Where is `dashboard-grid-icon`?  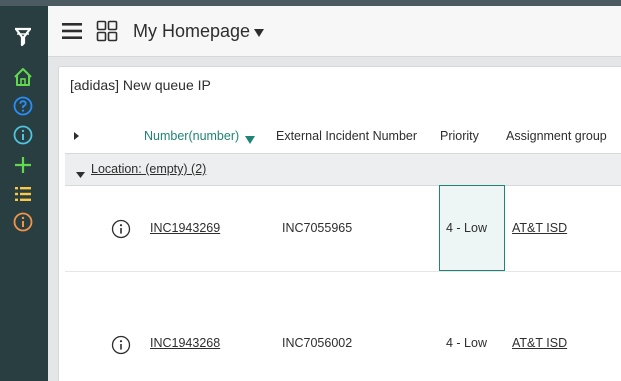 dashboard-grid-icon is located at coordinates (107, 31).